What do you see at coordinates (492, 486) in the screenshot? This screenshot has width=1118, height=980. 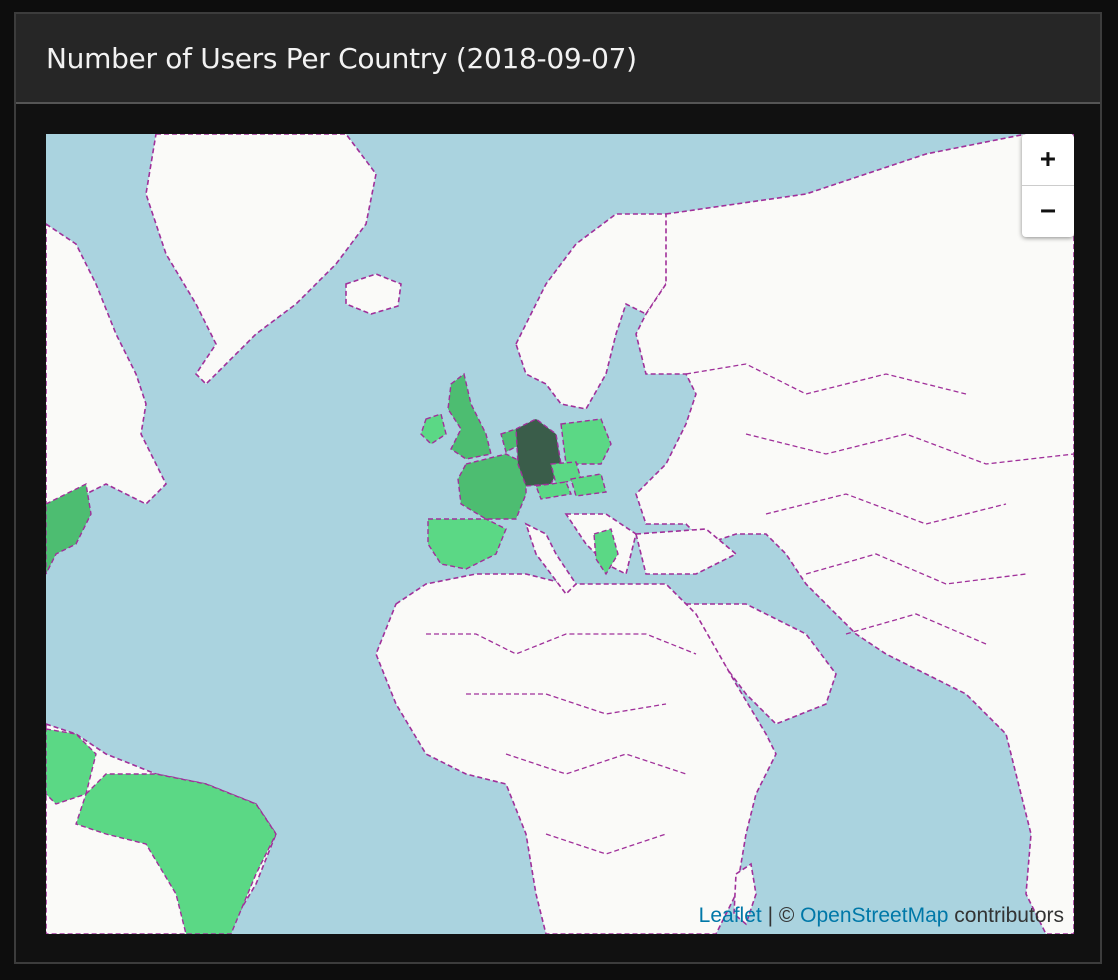 I see `country-france` at bounding box center [492, 486].